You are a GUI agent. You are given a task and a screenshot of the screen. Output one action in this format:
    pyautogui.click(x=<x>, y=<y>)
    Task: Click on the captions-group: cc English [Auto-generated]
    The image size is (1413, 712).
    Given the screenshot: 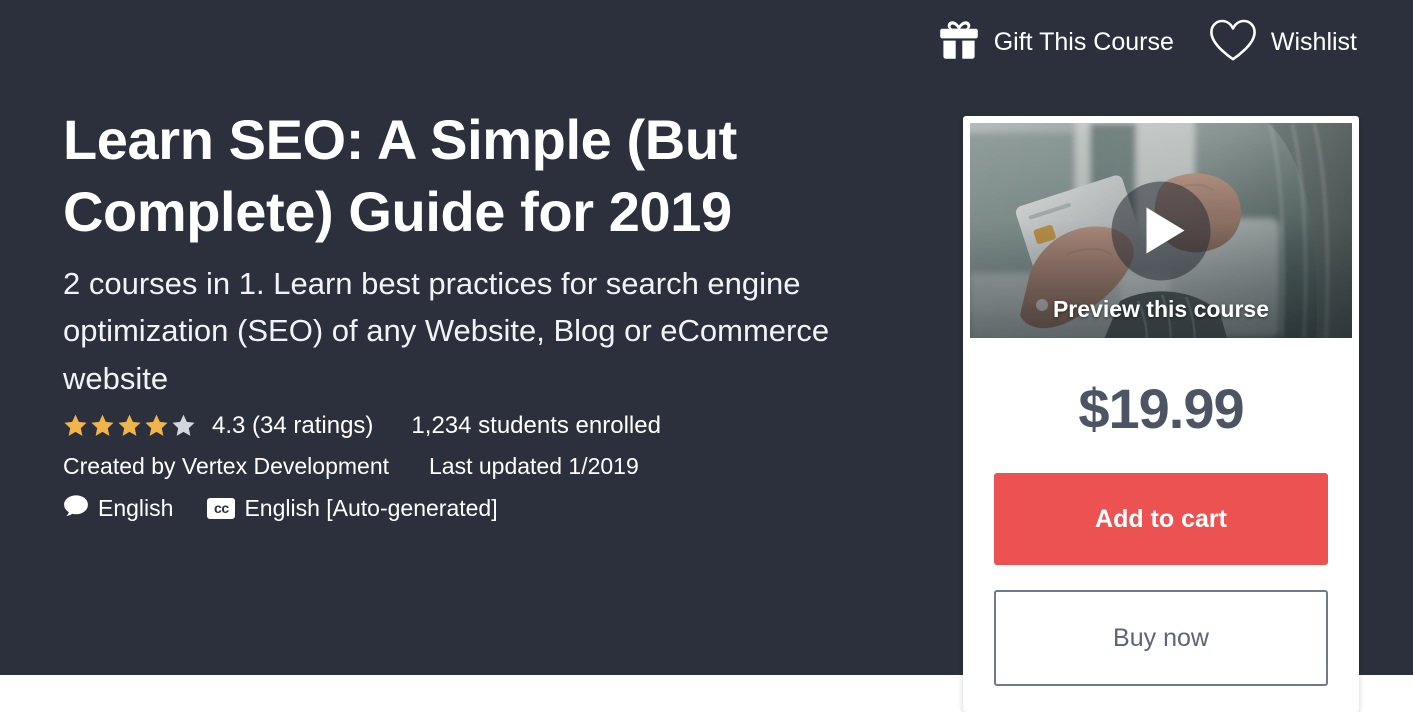 What is the action you would take?
    pyautogui.click(x=352, y=508)
    